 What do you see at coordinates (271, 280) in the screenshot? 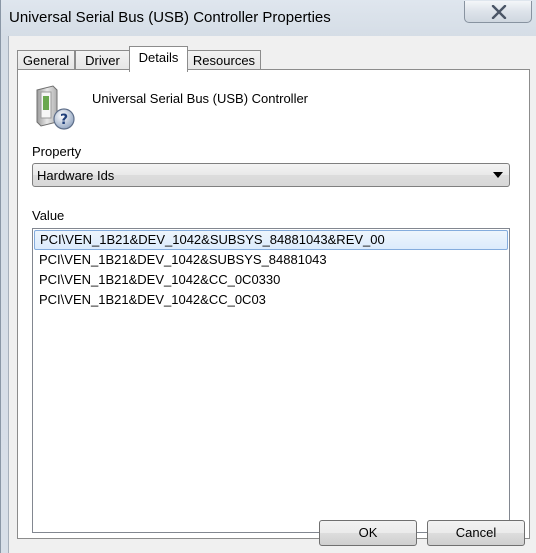
I see `list-item: PCI\VEN_1B21&DEV_1042&CC_0C0330` at bounding box center [271, 280].